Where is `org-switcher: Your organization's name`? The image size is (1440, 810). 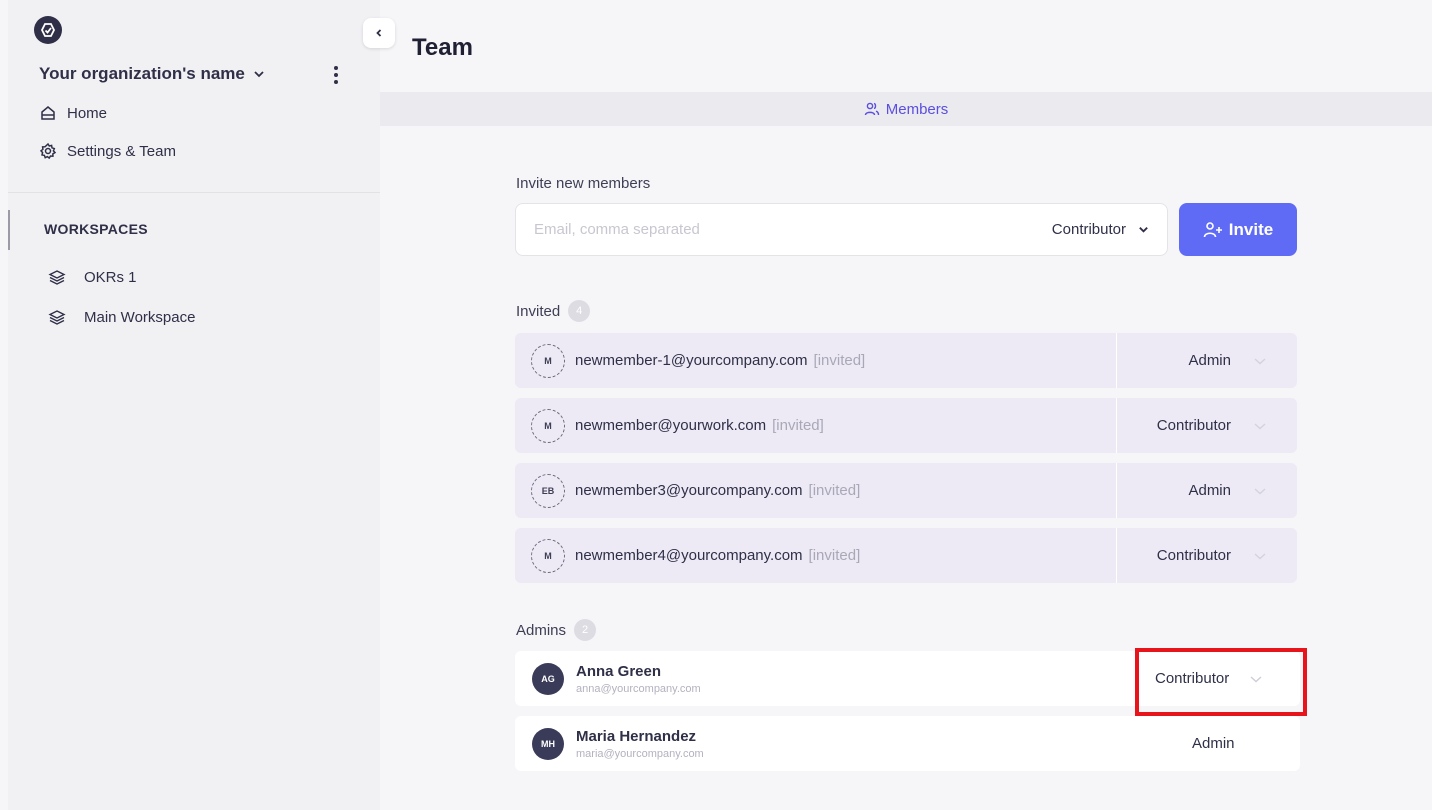
org-switcher: Your organization's name is located at coordinates (152, 74).